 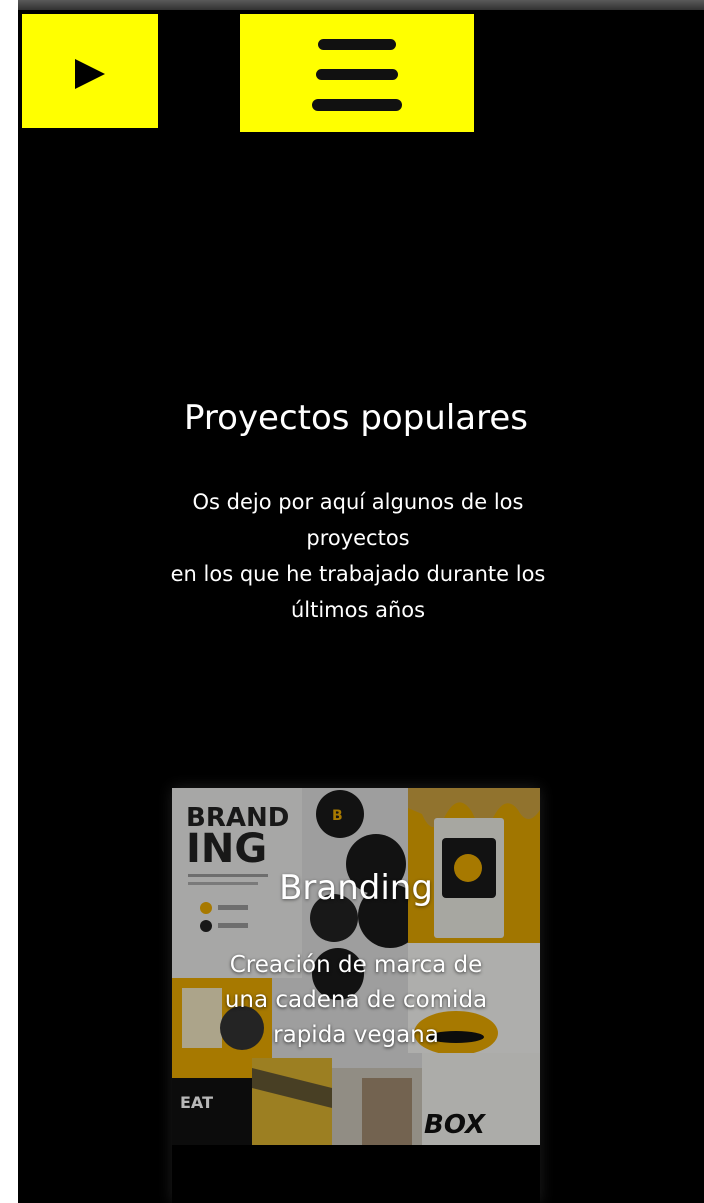 What do you see at coordinates (358, 574) in the screenshot?
I see `intro-line: en los que he trabajado durante los` at bounding box center [358, 574].